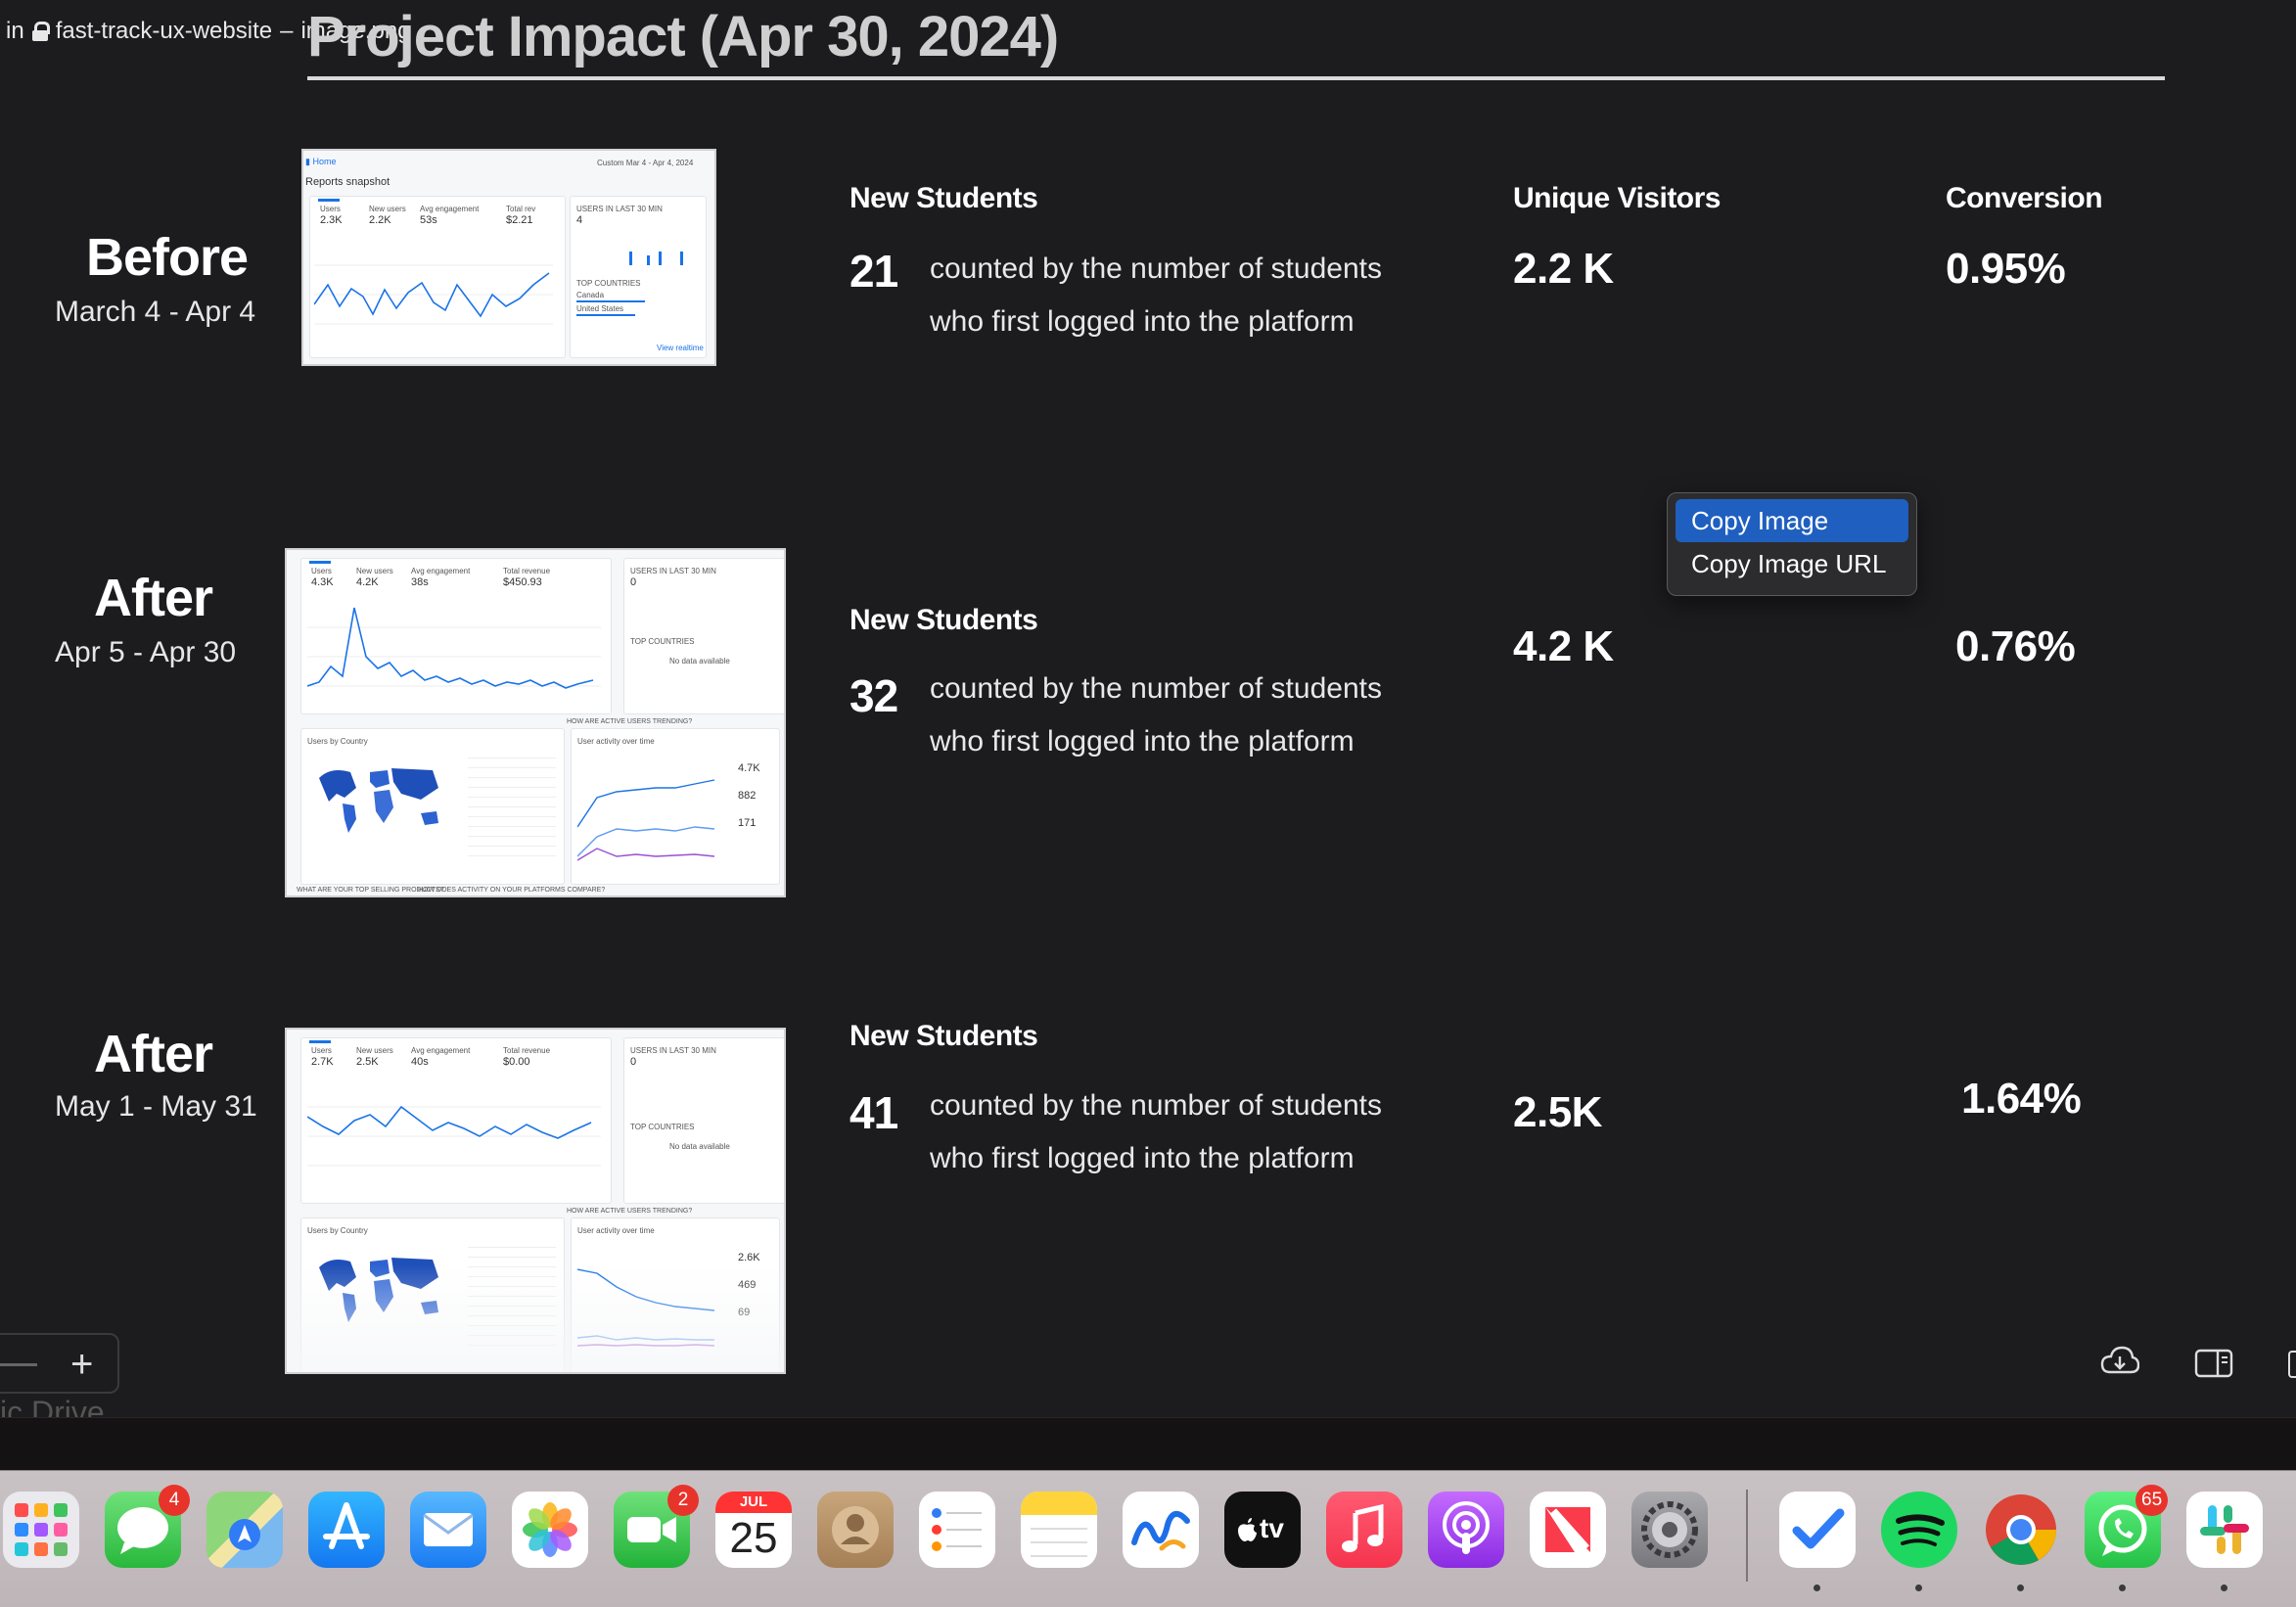  I want to click on thumb-engagement: 38s, so click(420, 582).